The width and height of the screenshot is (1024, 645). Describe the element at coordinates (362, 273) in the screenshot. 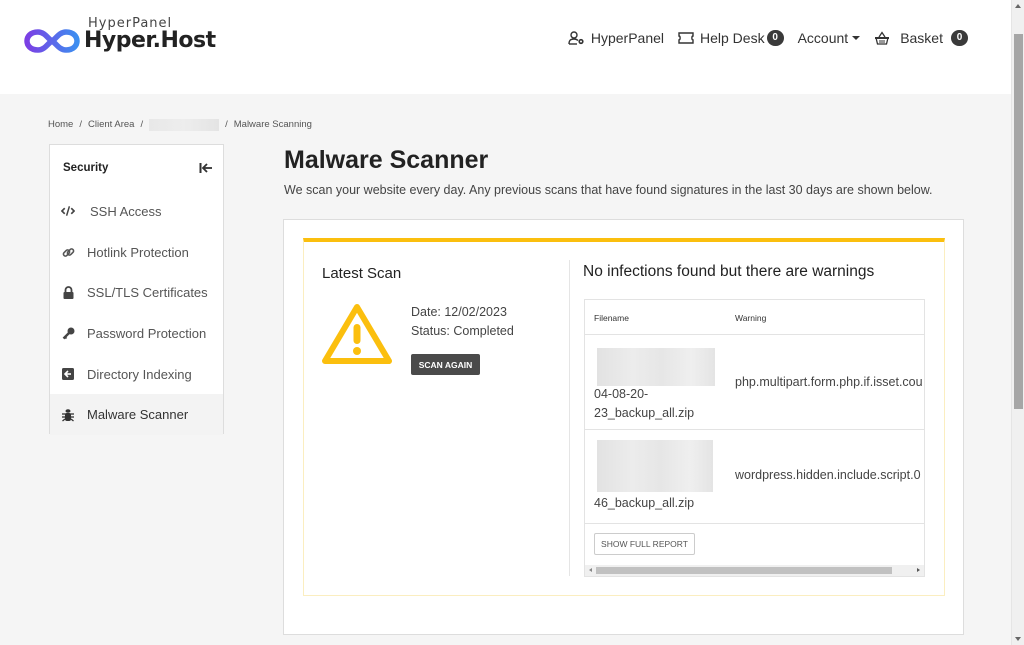

I see `latest-scan-title: Latest Scan` at that location.